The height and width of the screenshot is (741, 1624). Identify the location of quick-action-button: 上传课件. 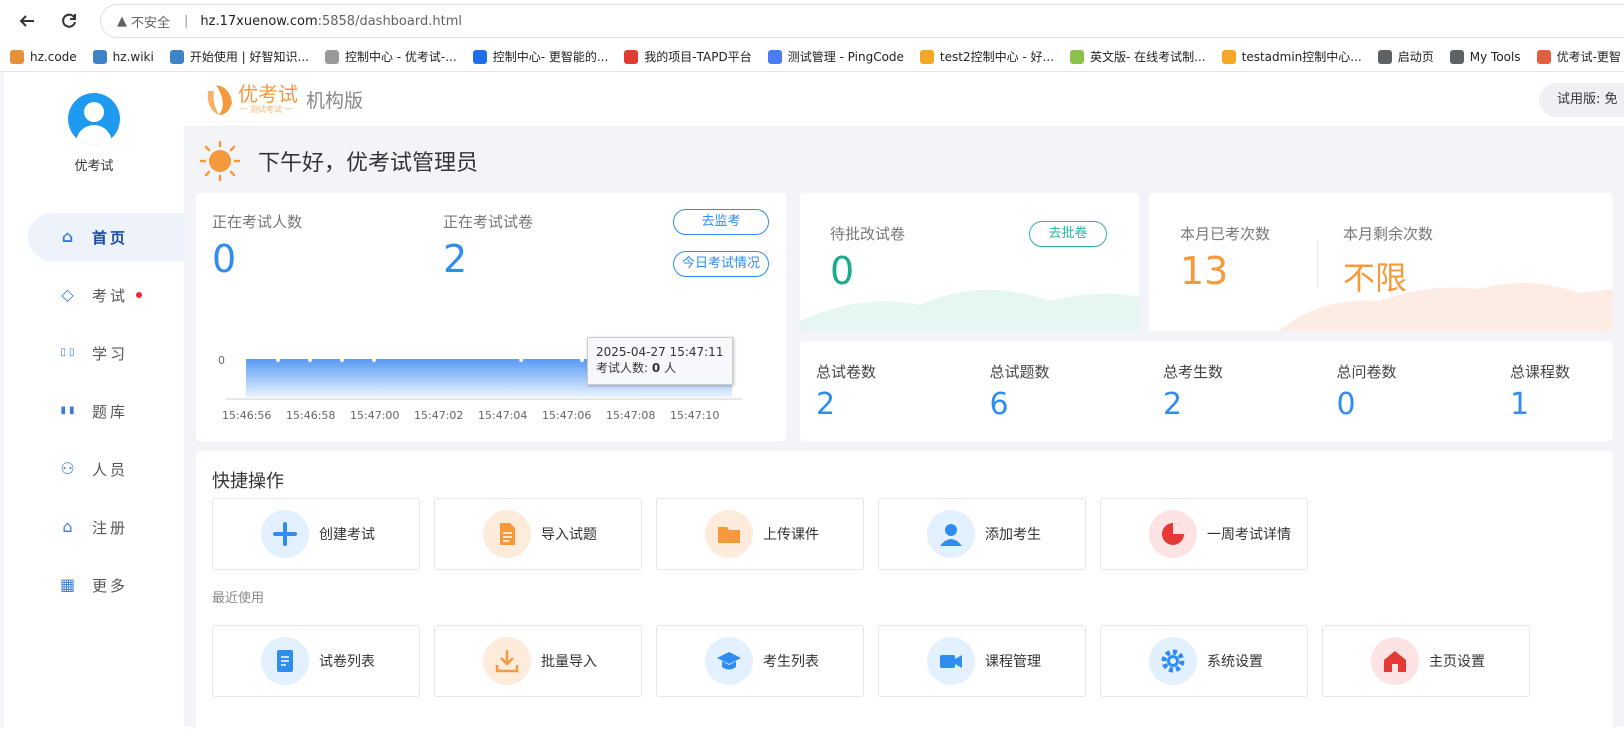
(760, 534).